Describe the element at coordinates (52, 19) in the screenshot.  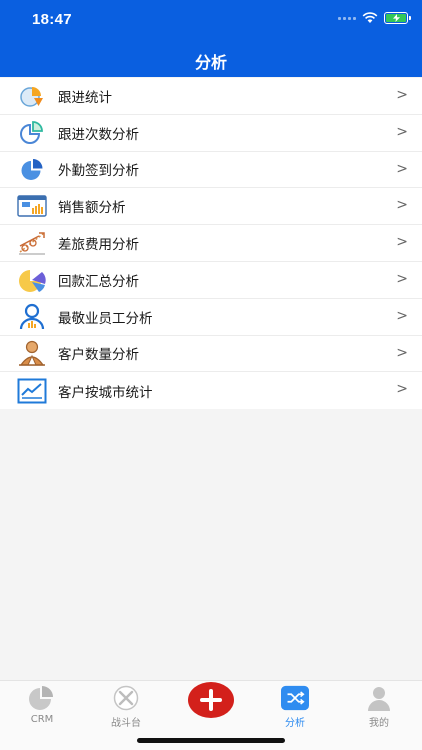
I see `status-time: 18:47` at that location.